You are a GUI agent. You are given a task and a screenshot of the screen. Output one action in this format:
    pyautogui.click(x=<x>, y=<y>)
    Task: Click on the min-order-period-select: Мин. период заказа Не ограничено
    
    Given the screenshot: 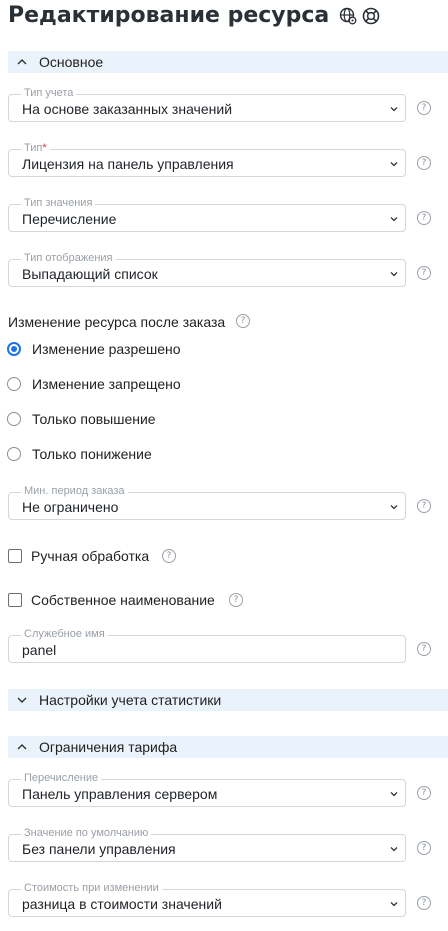 What is the action you would take?
    pyautogui.click(x=207, y=502)
    